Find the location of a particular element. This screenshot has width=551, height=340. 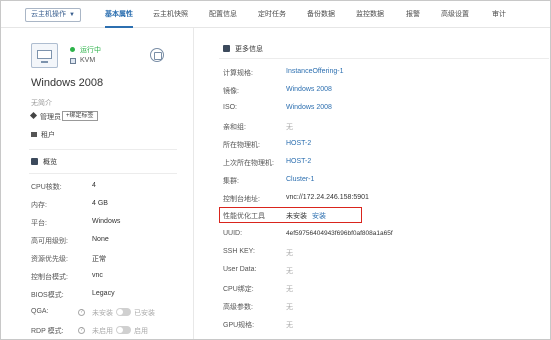

memory-label: 内存: is located at coordinates (39, 205).